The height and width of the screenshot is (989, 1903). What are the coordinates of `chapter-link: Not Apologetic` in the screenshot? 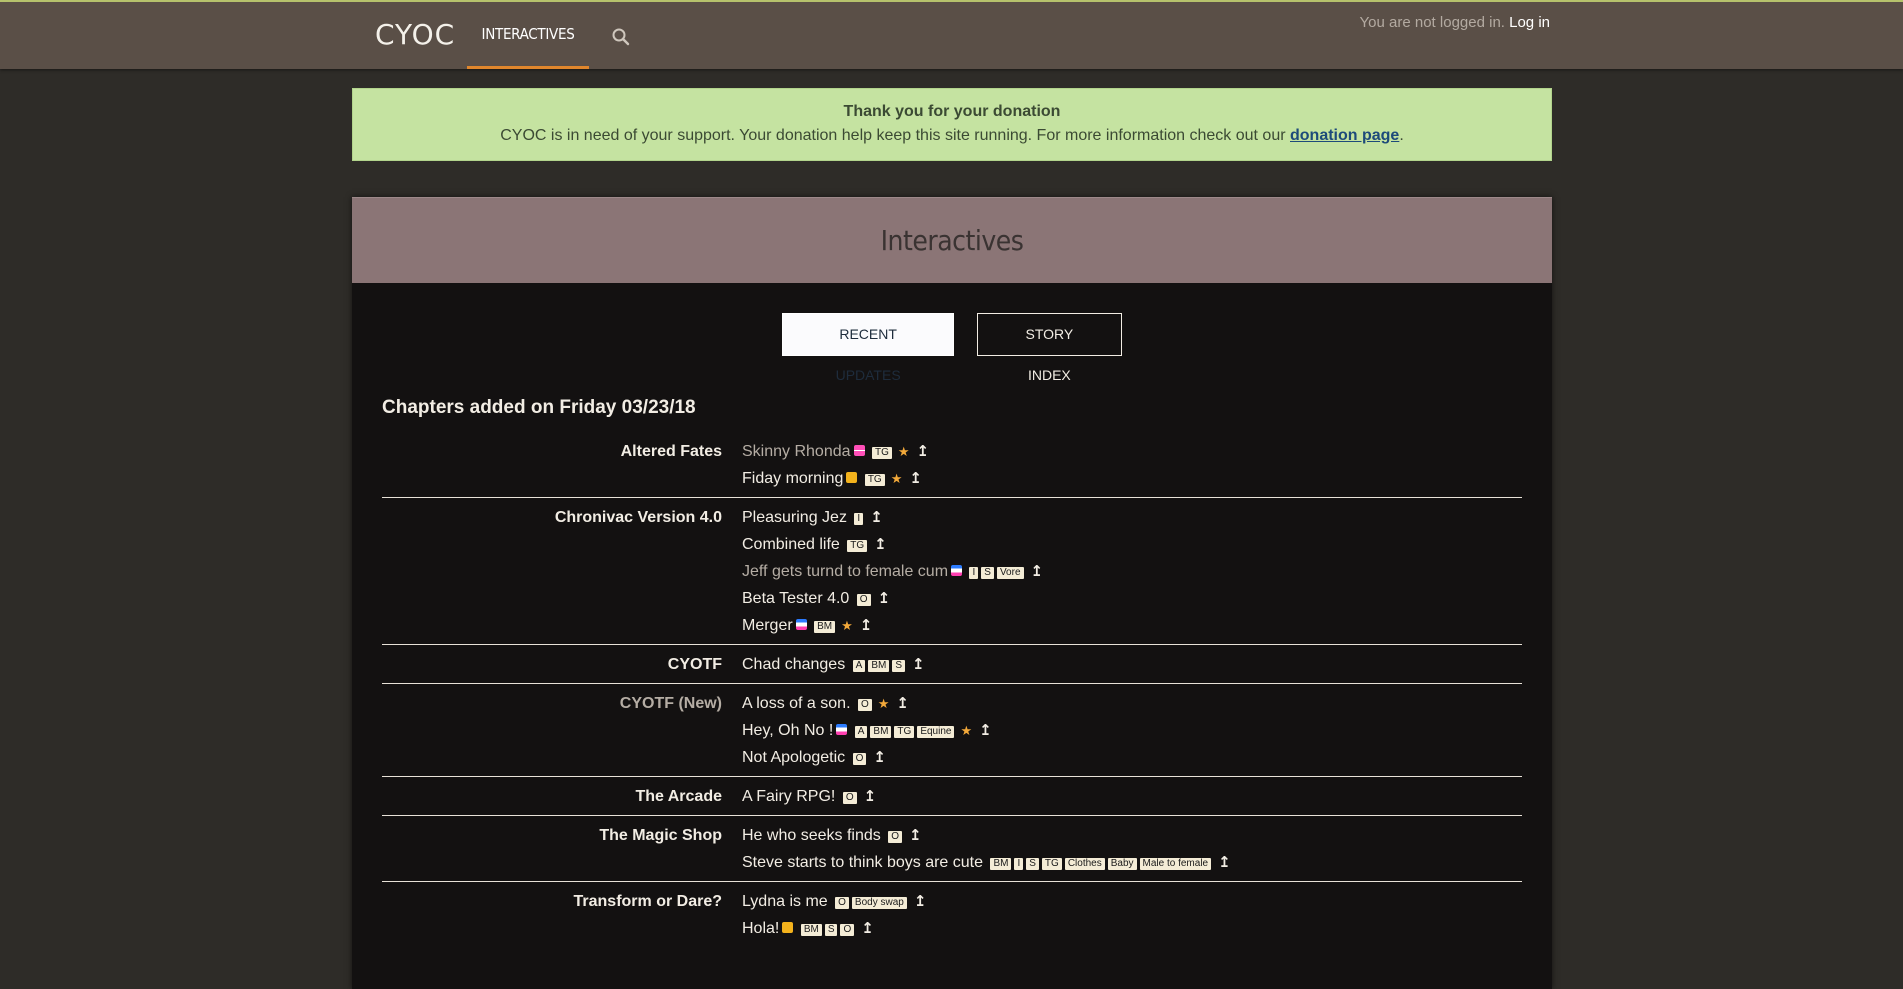 It's located at (793, 757).